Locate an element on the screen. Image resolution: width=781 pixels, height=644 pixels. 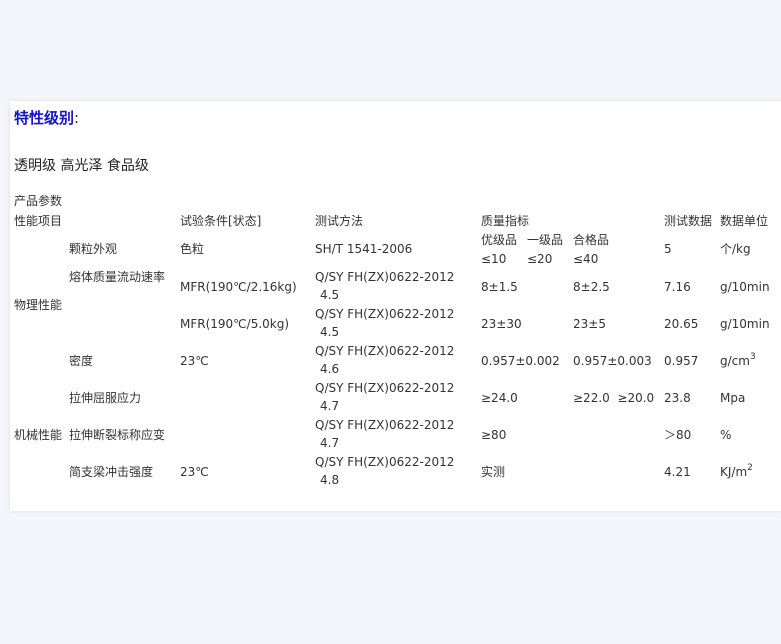
row-item: 简支梁冲击强度 is located at coordinates (111, 472).